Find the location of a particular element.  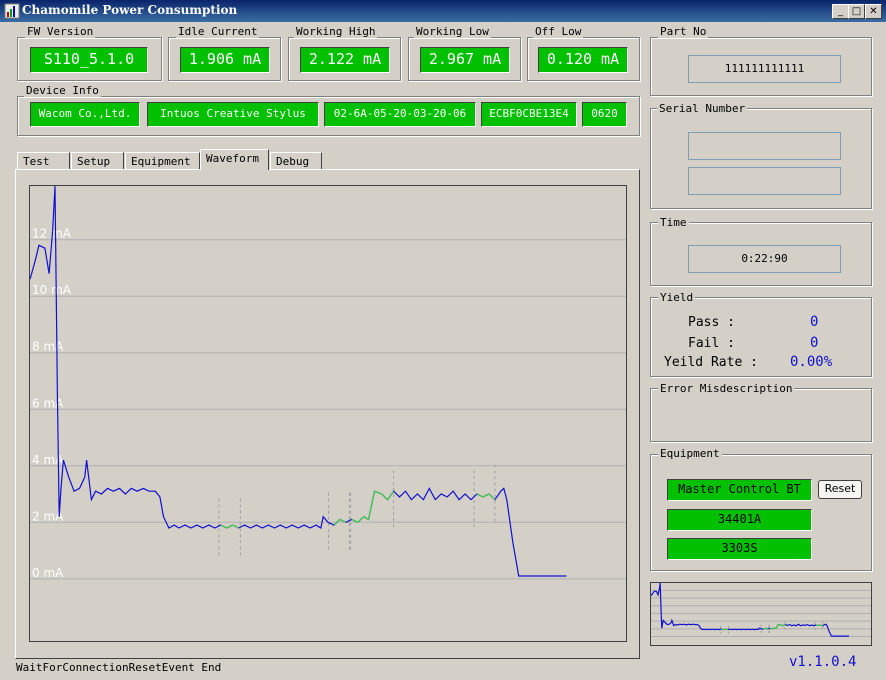

error-label: Error Misdescription is located at coordinates (726, 388).